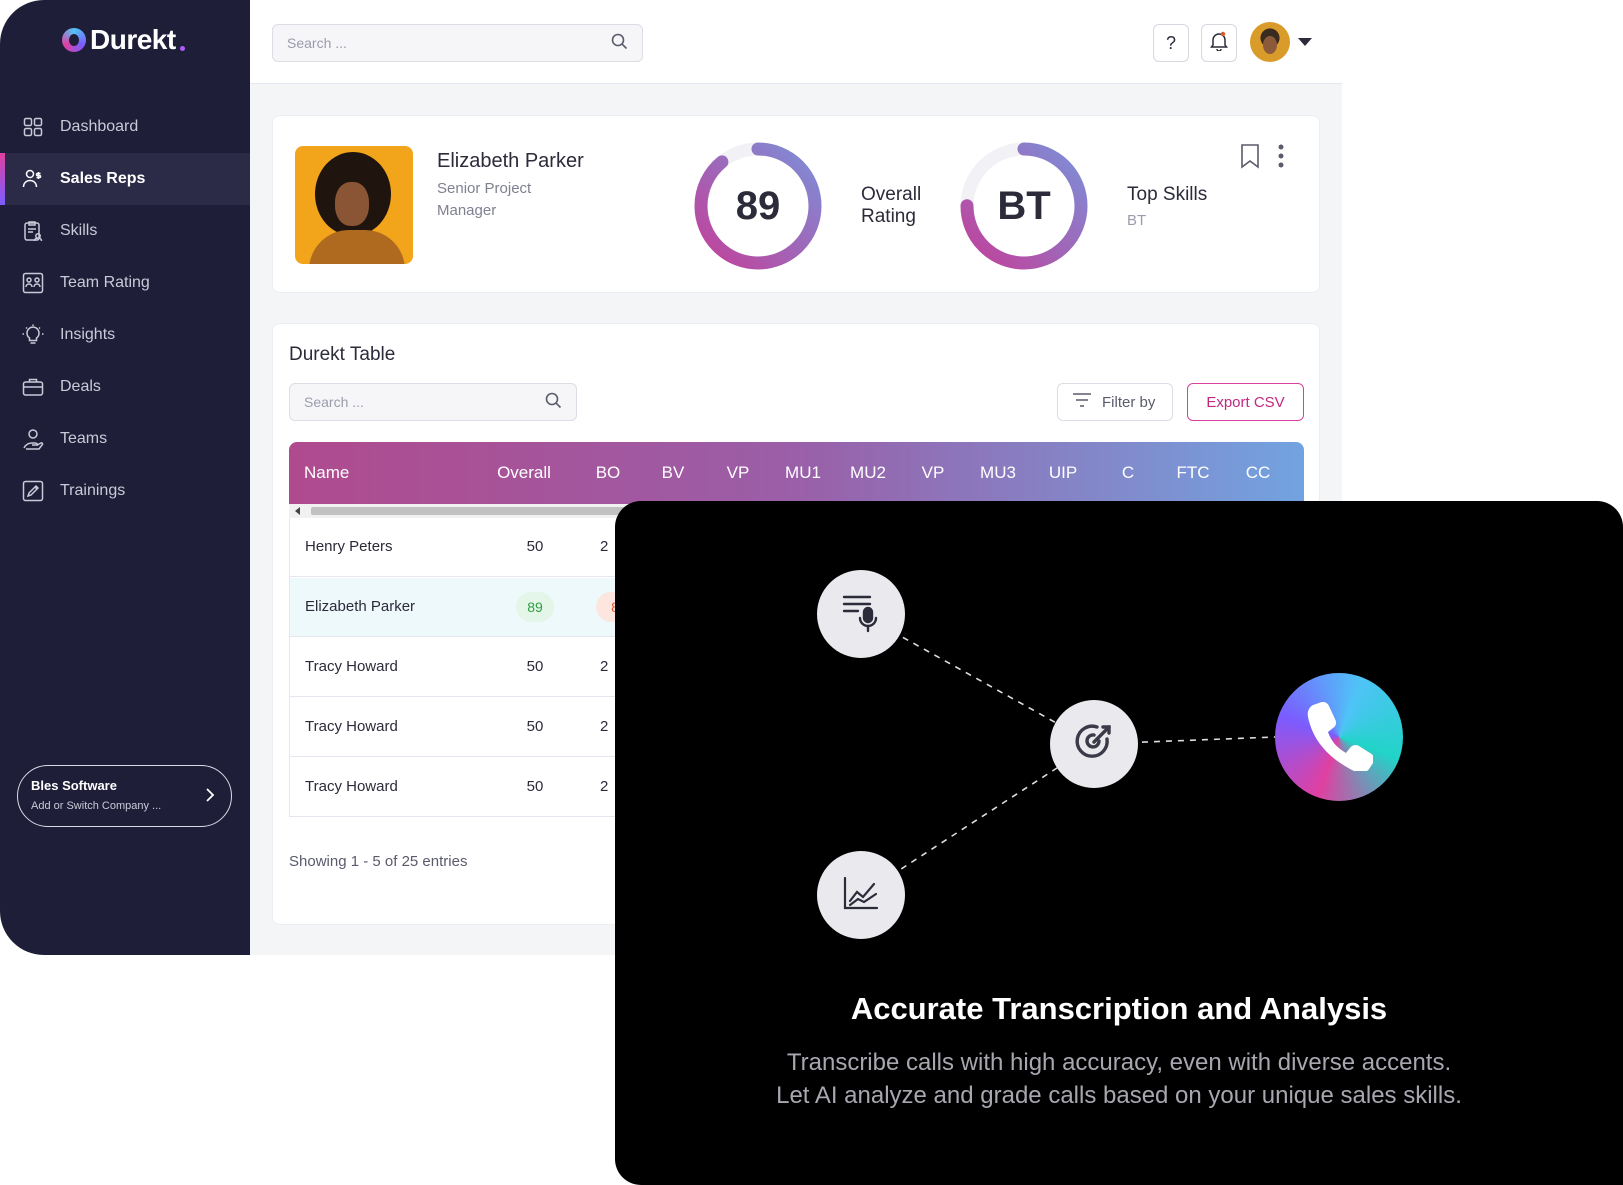  Describe the element at coordinates (524, 473) in the screenshot. I see `column-header-overall: Overall` at that location.